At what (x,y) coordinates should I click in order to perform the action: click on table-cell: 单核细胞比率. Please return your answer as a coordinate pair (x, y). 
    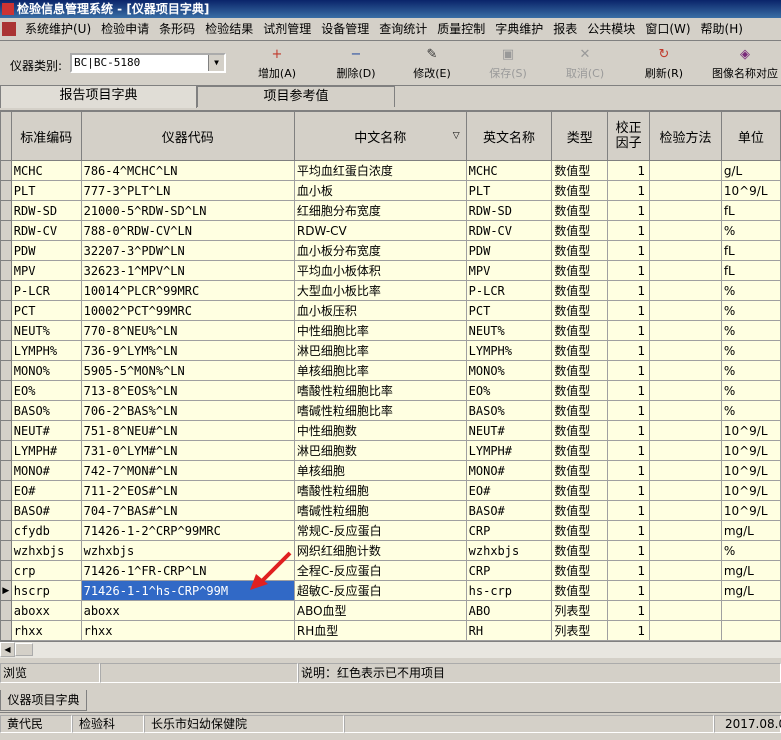
    Looking at the image, I should click on (380, 370).